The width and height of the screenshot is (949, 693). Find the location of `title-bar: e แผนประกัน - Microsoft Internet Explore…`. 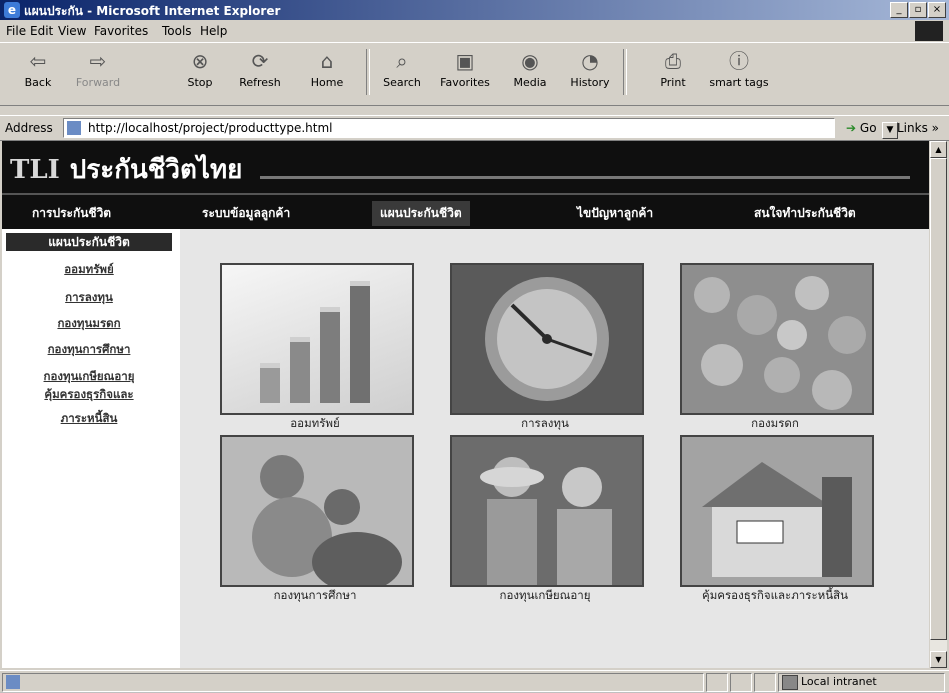

title-bar: e แผนประกัน - Microsoft Internet Explore… is located at coordinates (474, 10).